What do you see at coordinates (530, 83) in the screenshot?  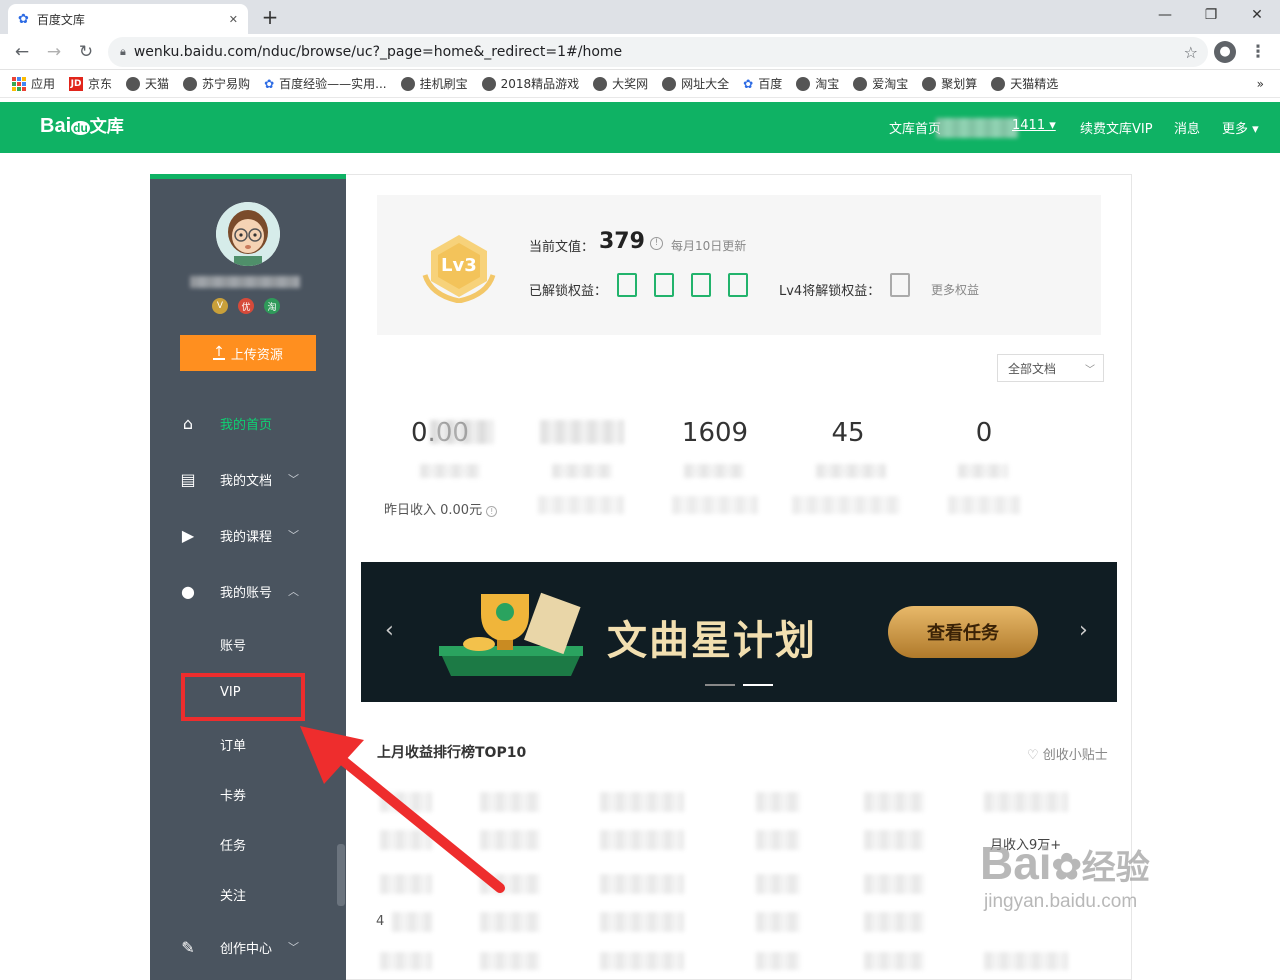 I see `bookmark-games: 2018精品游戏` at bounding box center [530, 83].